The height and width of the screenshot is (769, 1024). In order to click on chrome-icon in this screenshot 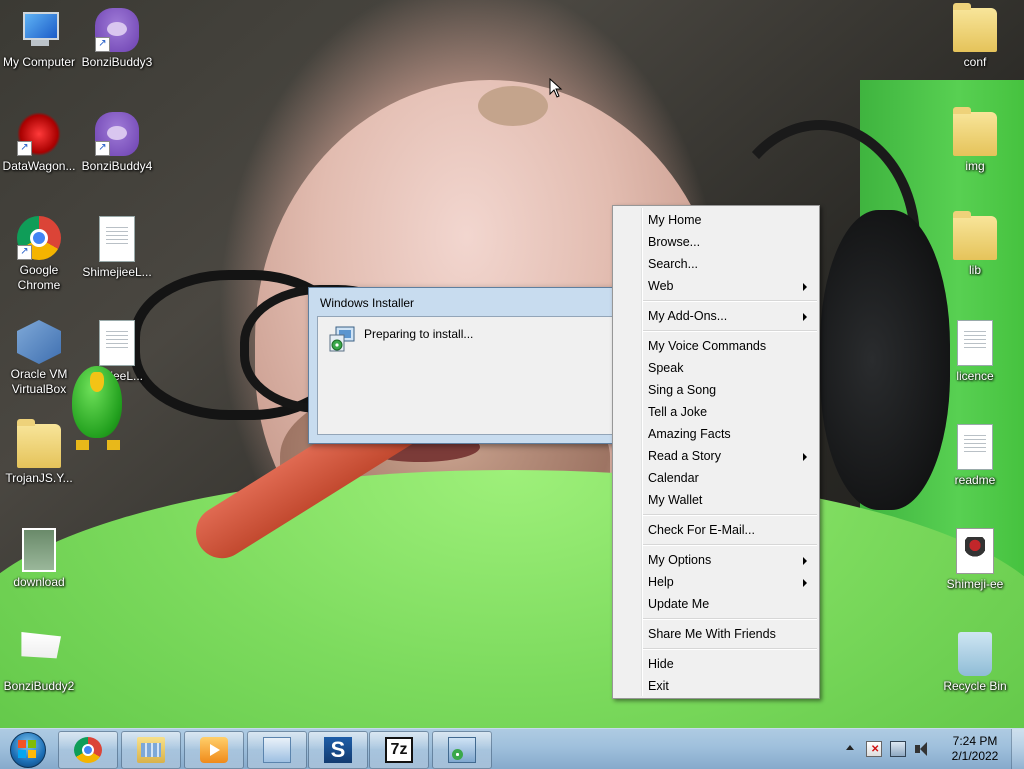, I will do `click(88, 750)`.